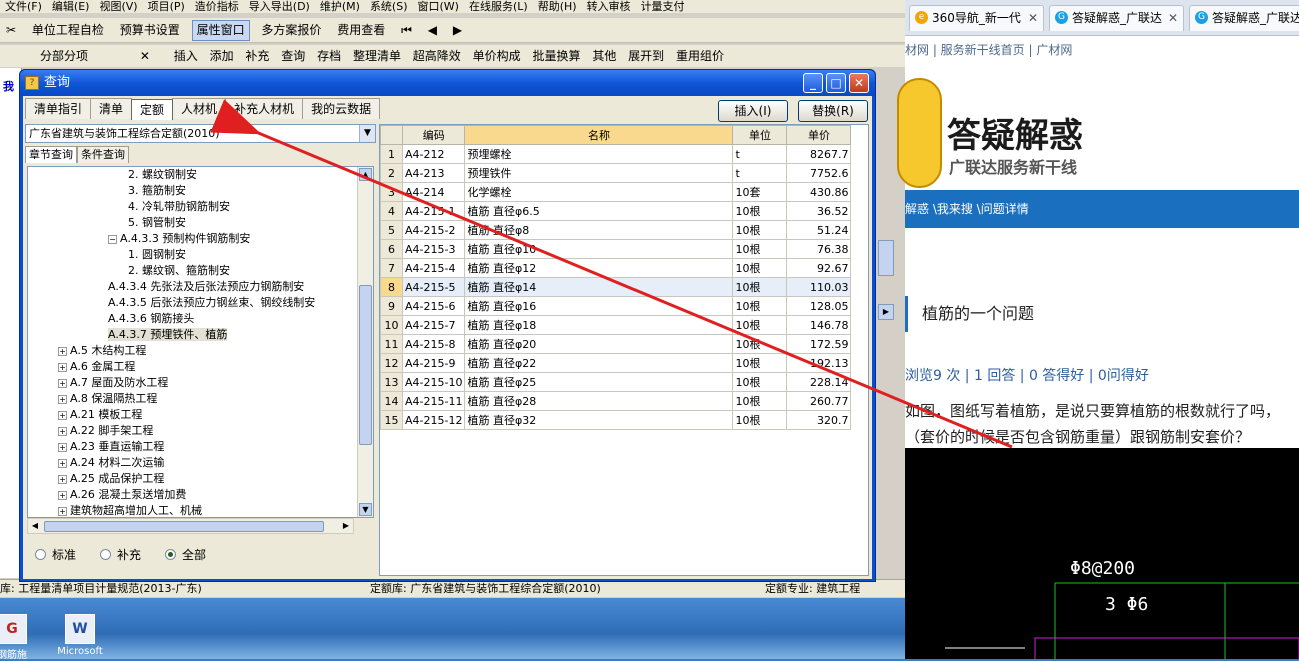 The height and width of the screenshot is (661, 1299). I want to click on tree-node: 1. 圆钢制安, so click(157, 255).